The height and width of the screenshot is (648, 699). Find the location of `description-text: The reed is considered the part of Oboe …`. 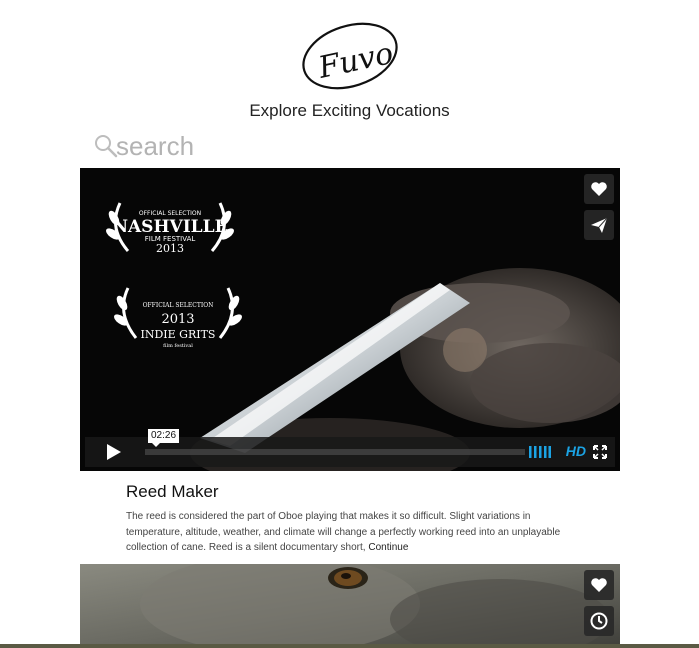

description-text: The reed is considered the part of Oboe … is located at coordinates (343, 532).